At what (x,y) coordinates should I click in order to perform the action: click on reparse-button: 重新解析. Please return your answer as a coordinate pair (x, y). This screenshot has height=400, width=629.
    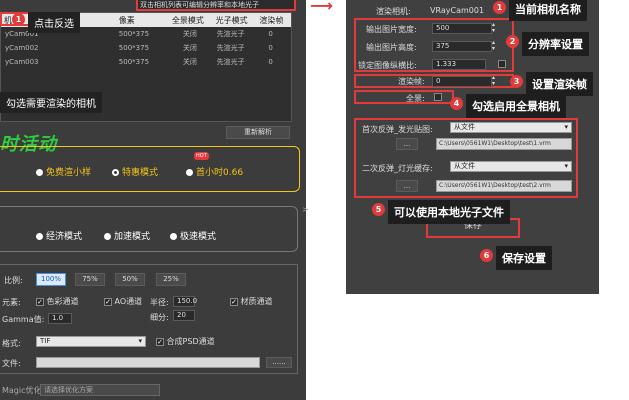
    Looking at the image, I should click on (258, 132).